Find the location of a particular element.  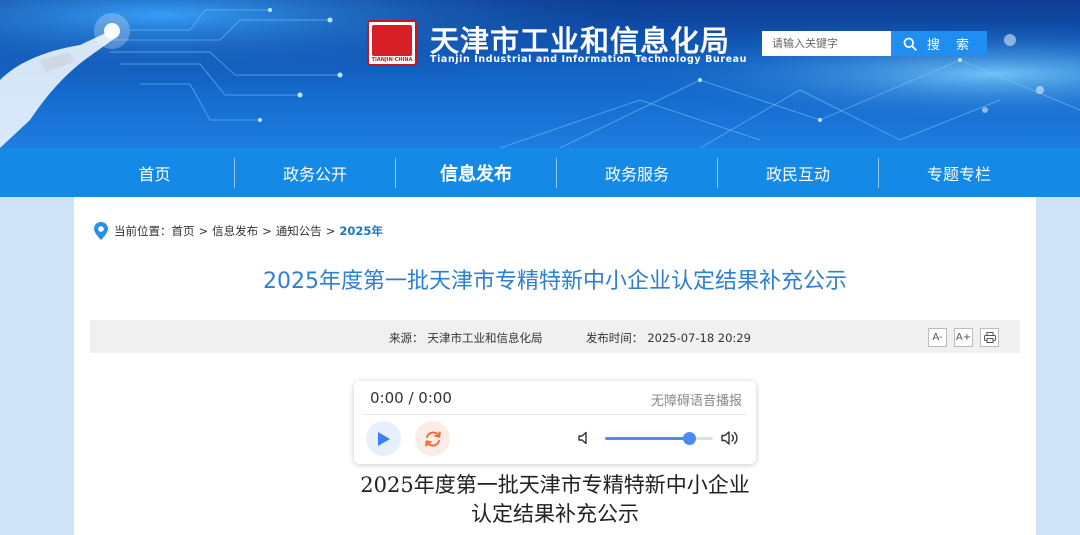

volume-slider is located at coordinates (659, 438).